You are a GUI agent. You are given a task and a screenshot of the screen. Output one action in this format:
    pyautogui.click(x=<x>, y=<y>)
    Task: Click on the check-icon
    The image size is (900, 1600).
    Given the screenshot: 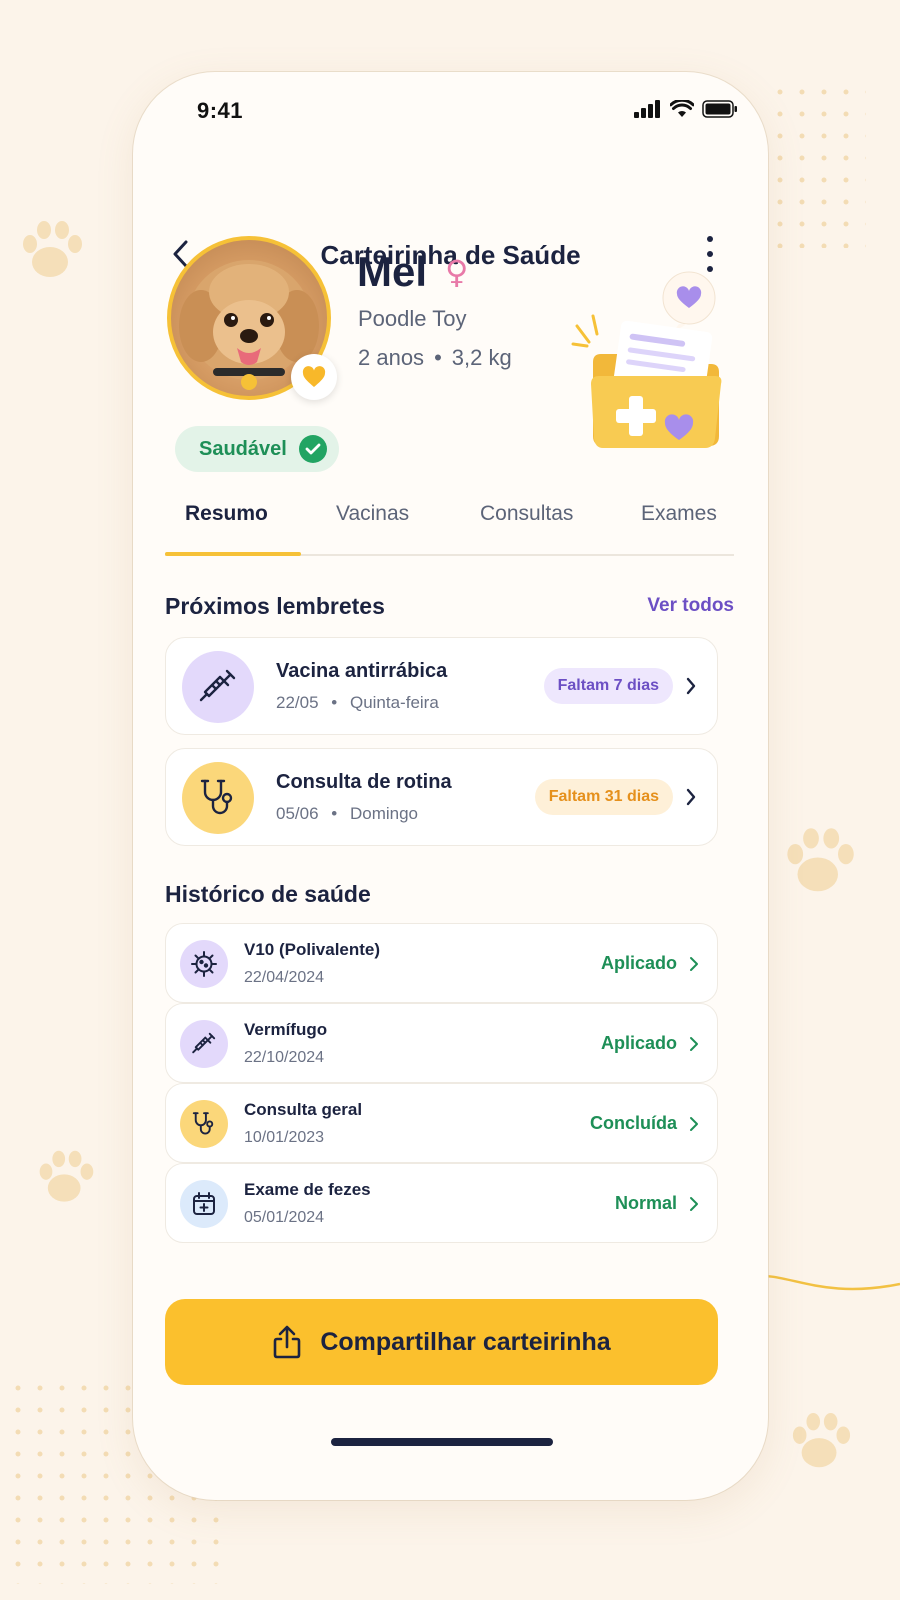 What is the action you would take?
    pyautogui.click(x=313, y=449)
    